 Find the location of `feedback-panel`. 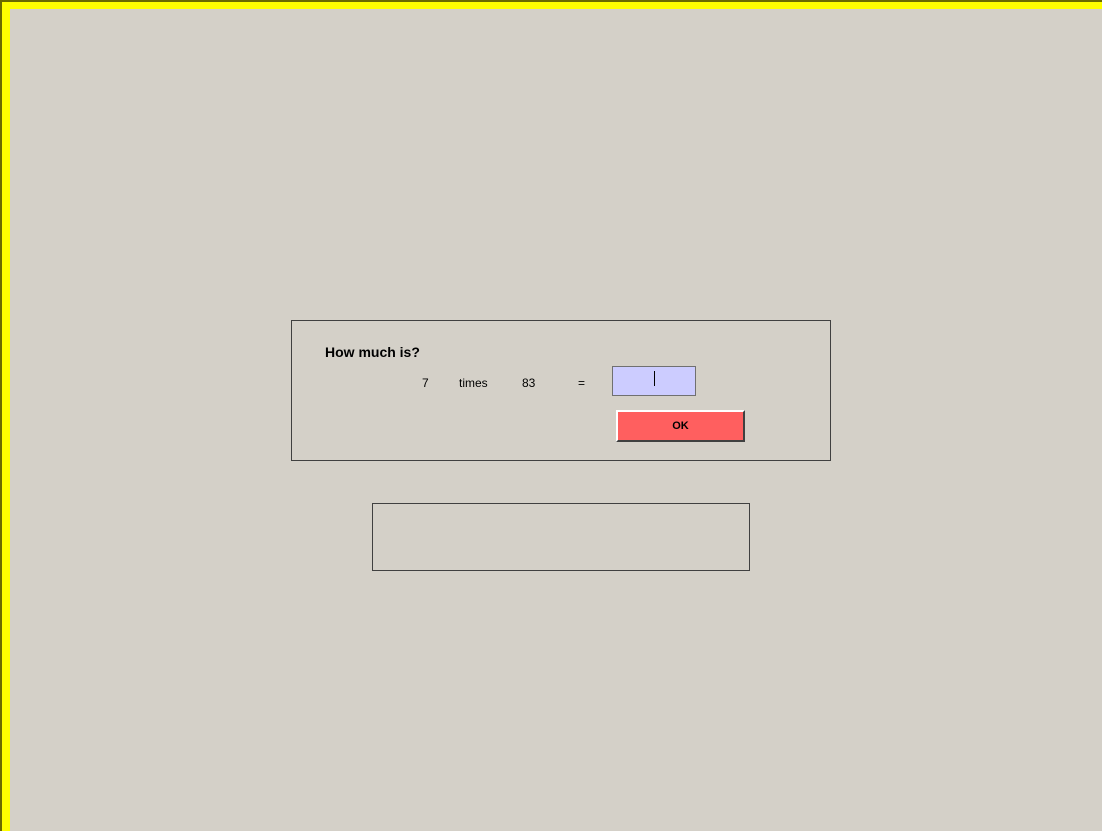

feedback-panel is located at coordinates (561, 537).